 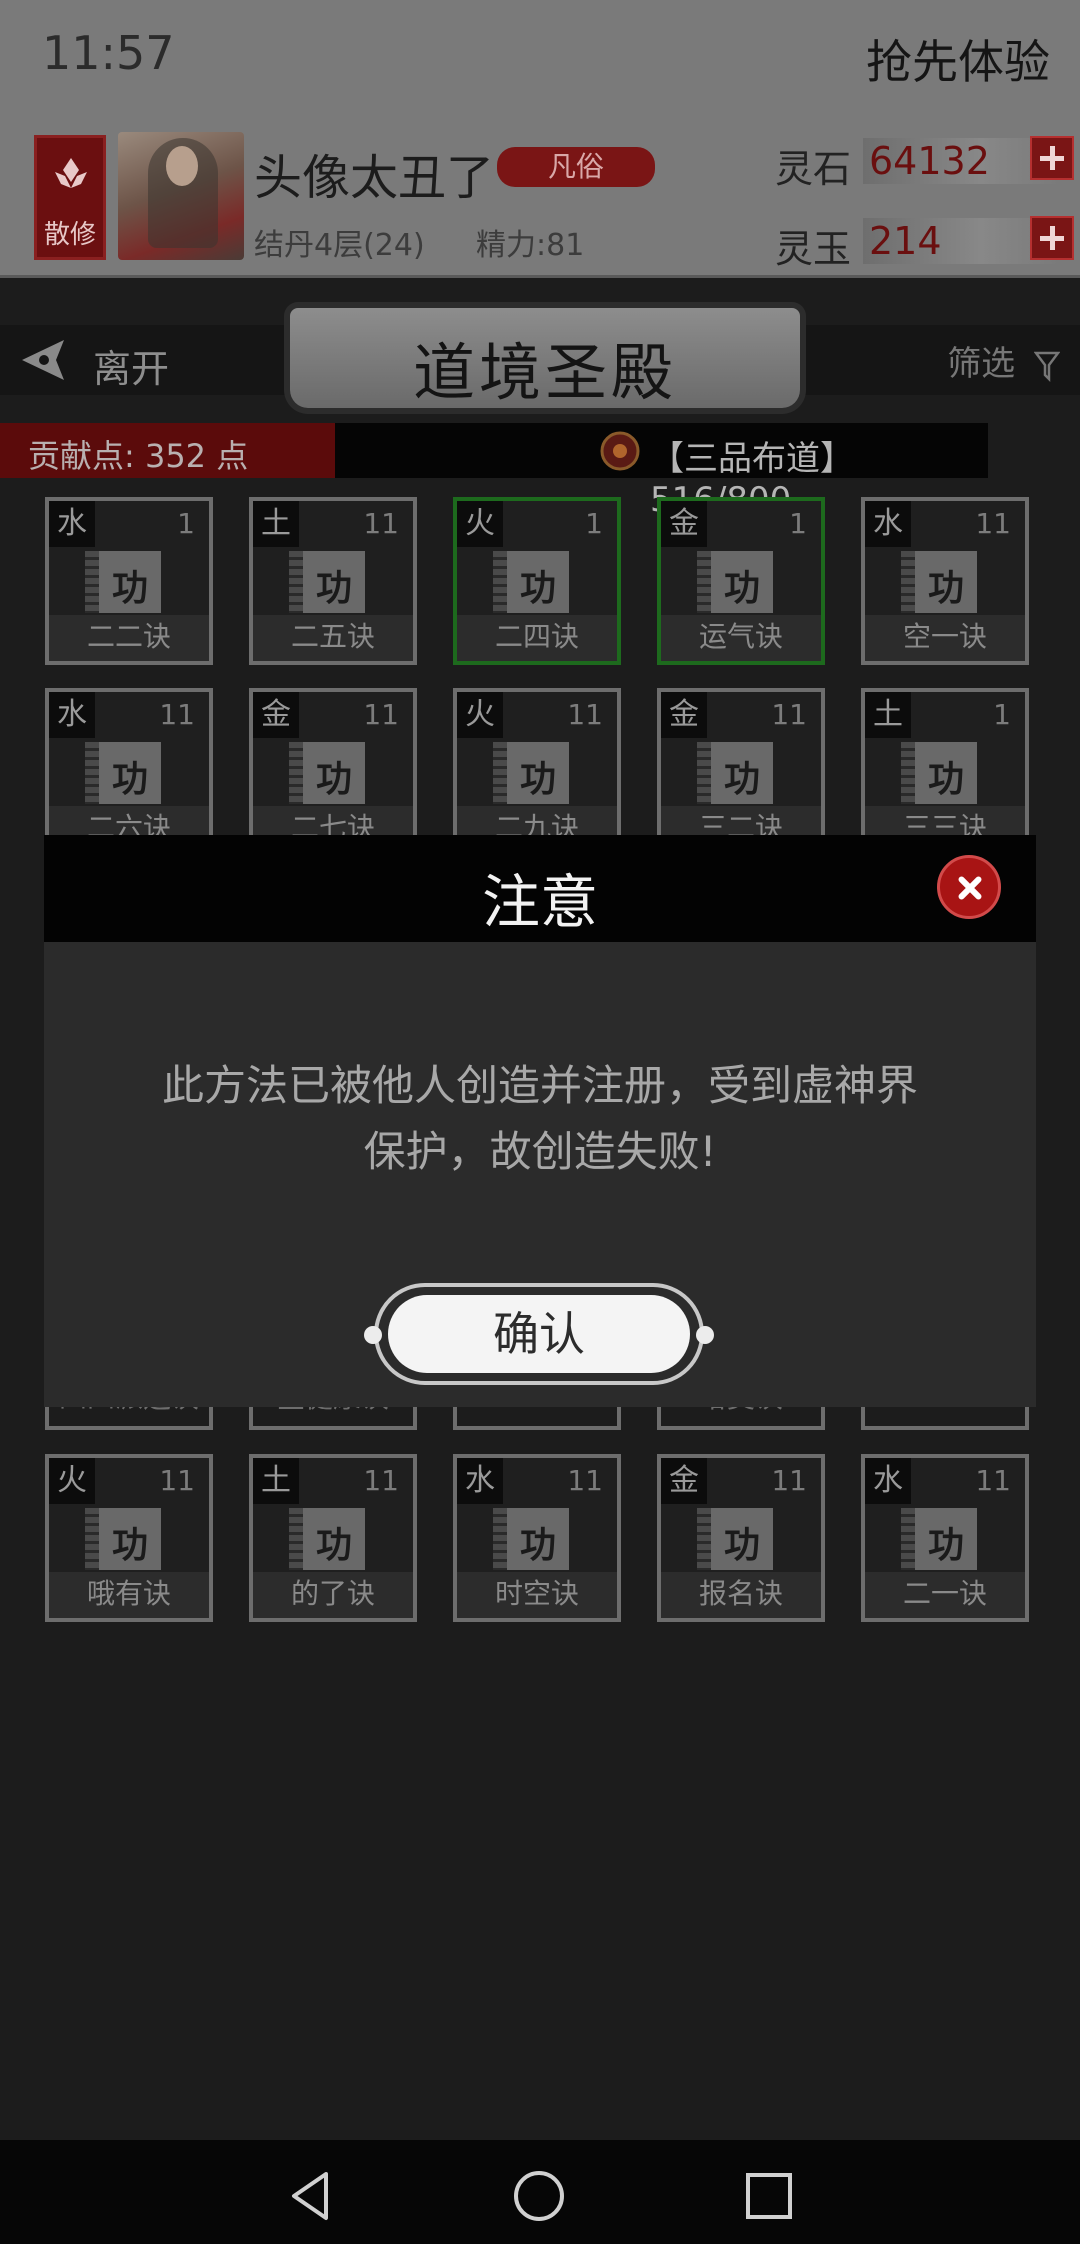 I want to click on add-spirit-stone-button, so click(x=1052, y=158).